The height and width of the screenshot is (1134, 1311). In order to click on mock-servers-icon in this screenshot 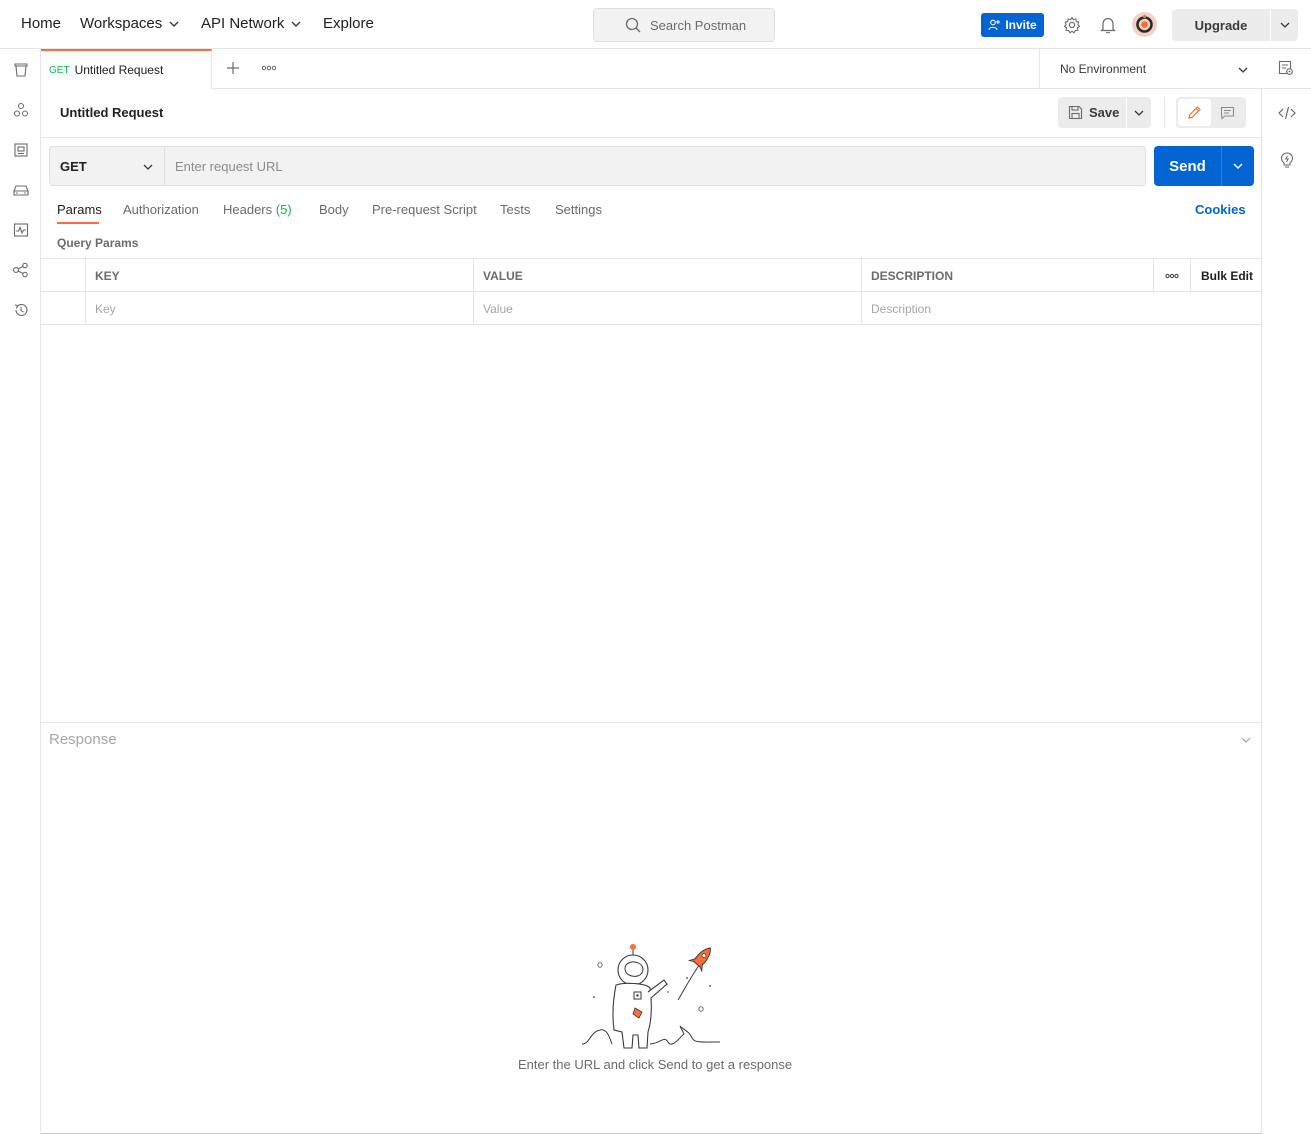, I will do `click(20, 189)`.